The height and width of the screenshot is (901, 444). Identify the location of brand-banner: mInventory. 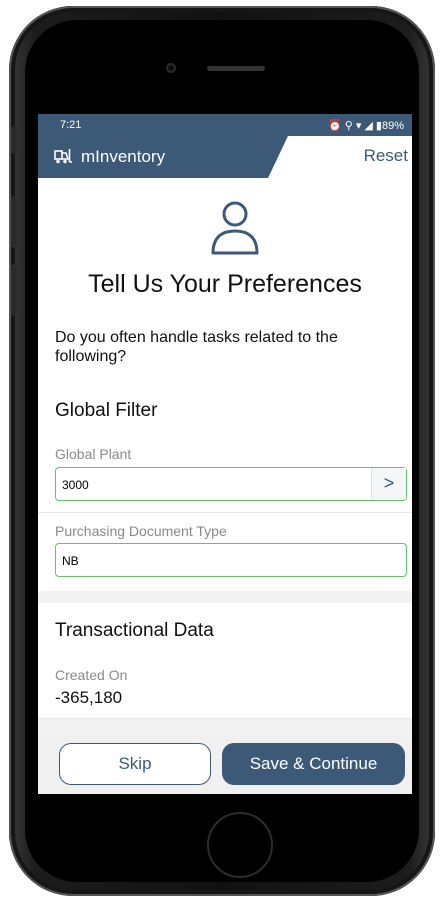
(163, 157).